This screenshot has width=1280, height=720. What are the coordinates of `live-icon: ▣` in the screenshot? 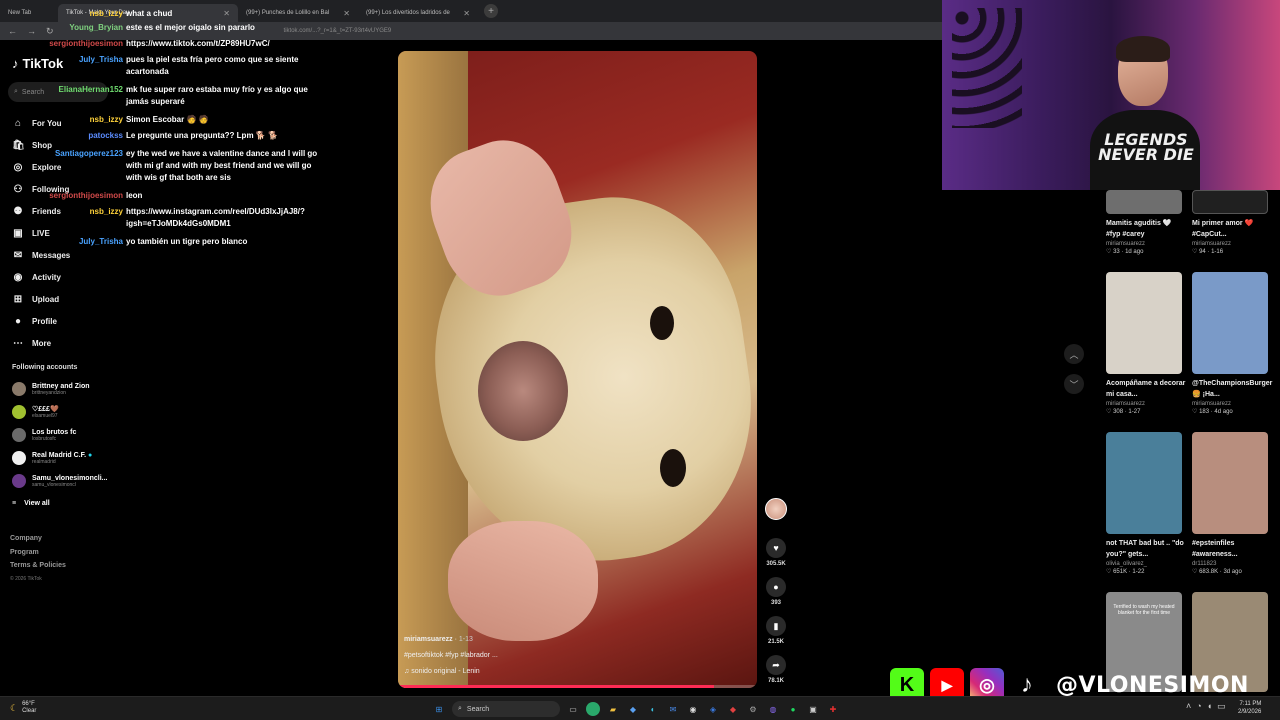 It's located at (18, 233).